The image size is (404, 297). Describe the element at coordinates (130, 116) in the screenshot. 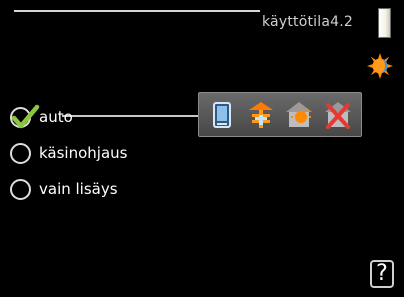

I see `selection-connector-line` at that location.